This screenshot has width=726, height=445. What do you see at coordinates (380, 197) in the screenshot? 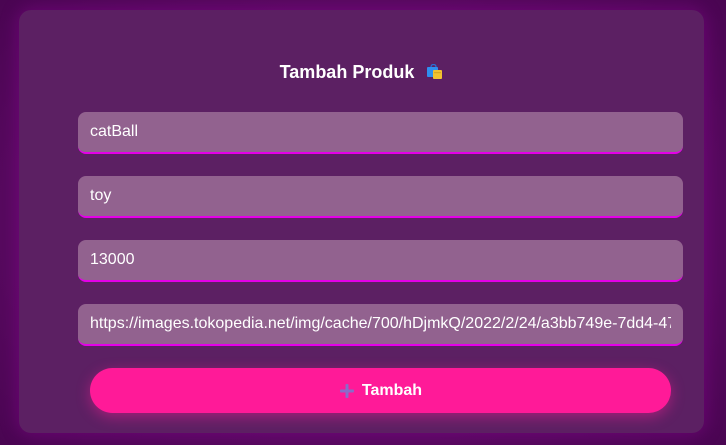
I see `product-category-input` at bounding box center [380, 197].